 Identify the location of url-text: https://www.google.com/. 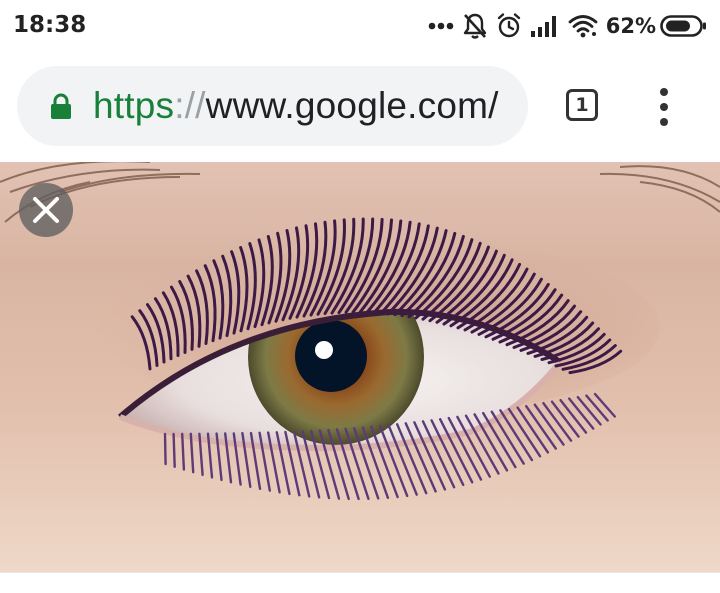
(296, 106).